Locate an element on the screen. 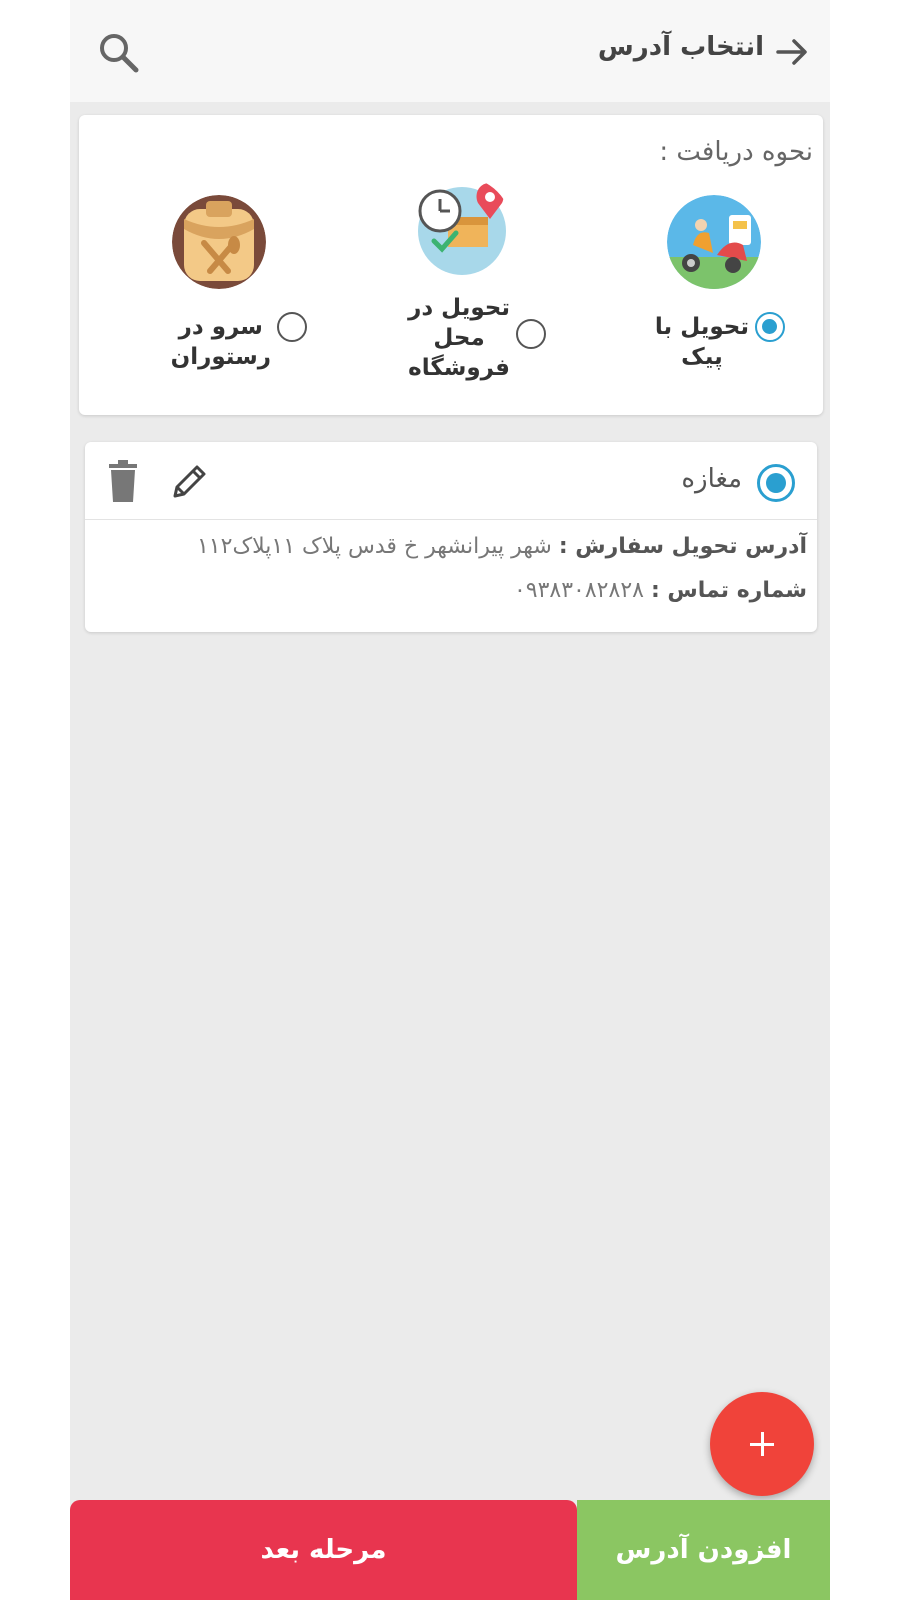 Image resolution: width=900 pixels, height=1600 pixels. restaurant-icon is located at coordinates (219, 242).